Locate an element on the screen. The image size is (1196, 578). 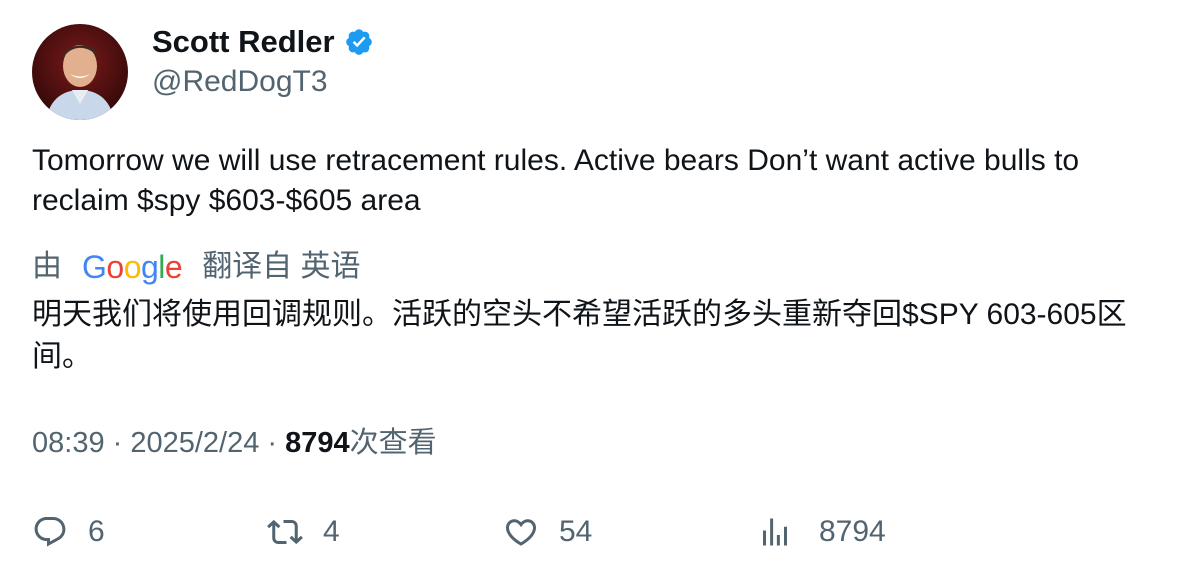
like-count: 54 is located at coordinates (576, 531).